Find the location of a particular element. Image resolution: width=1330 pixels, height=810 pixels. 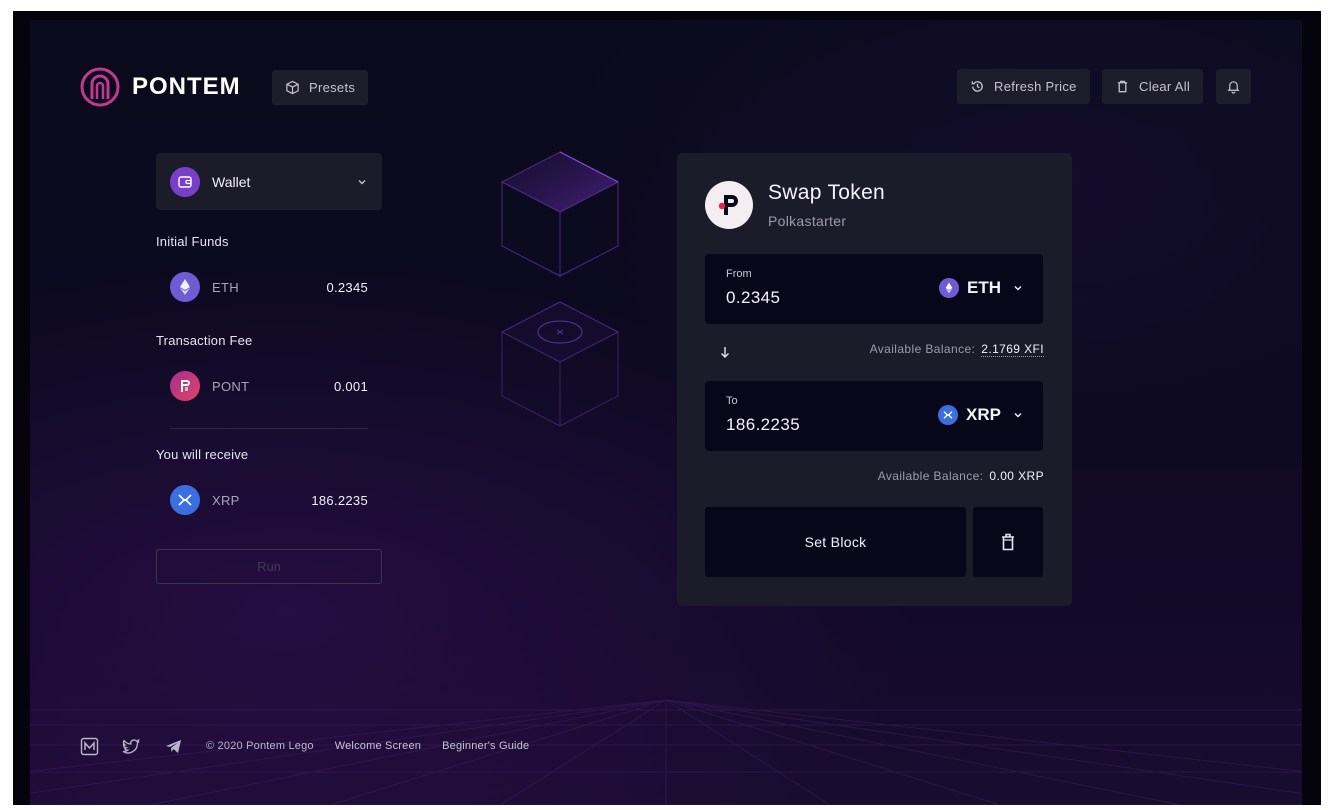

to-available-balance: Available Balance: 0.00 XRP is located at coordinates (961, 476).